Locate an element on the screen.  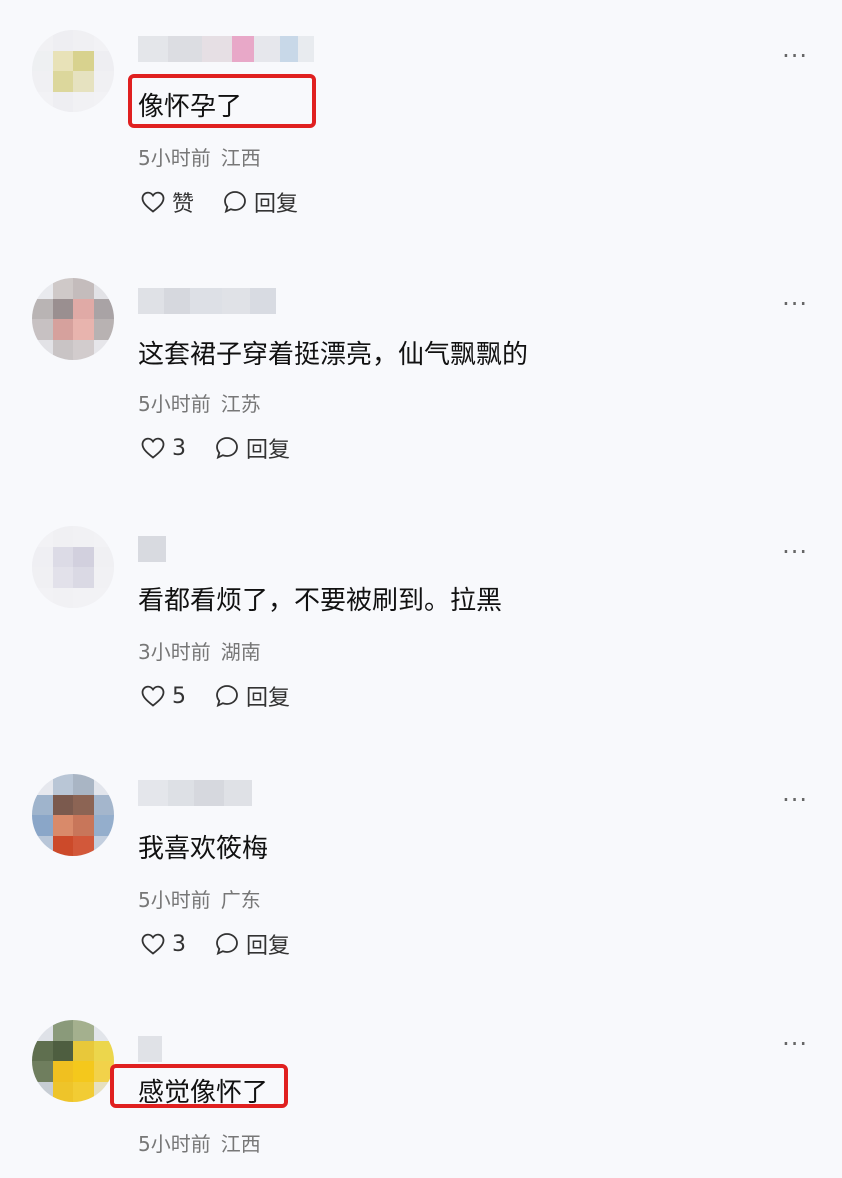
comment-text: 我喜欢筱梅 is located at coordinates (203, 849).